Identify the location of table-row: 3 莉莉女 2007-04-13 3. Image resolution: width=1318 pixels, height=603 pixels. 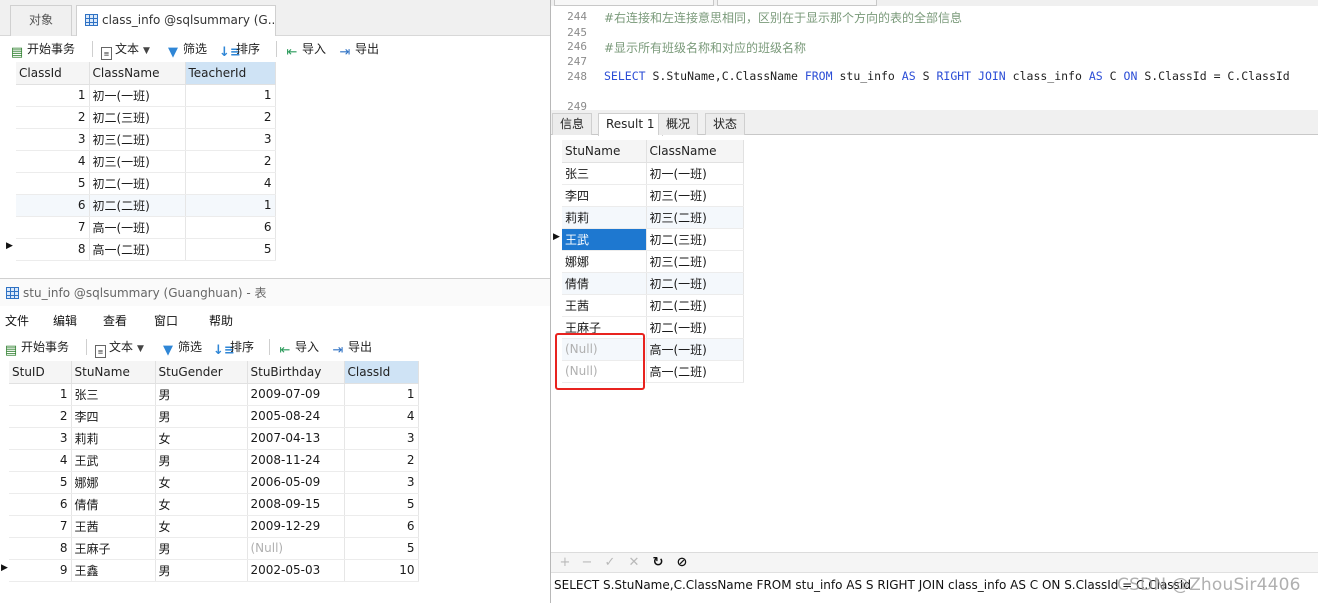
(214, 438).